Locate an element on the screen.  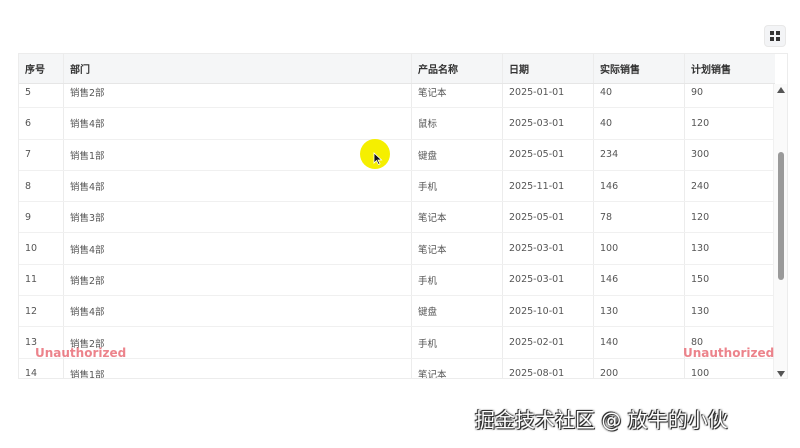
cell-date: 2025-01-01 is located at coordinates (548, 96).